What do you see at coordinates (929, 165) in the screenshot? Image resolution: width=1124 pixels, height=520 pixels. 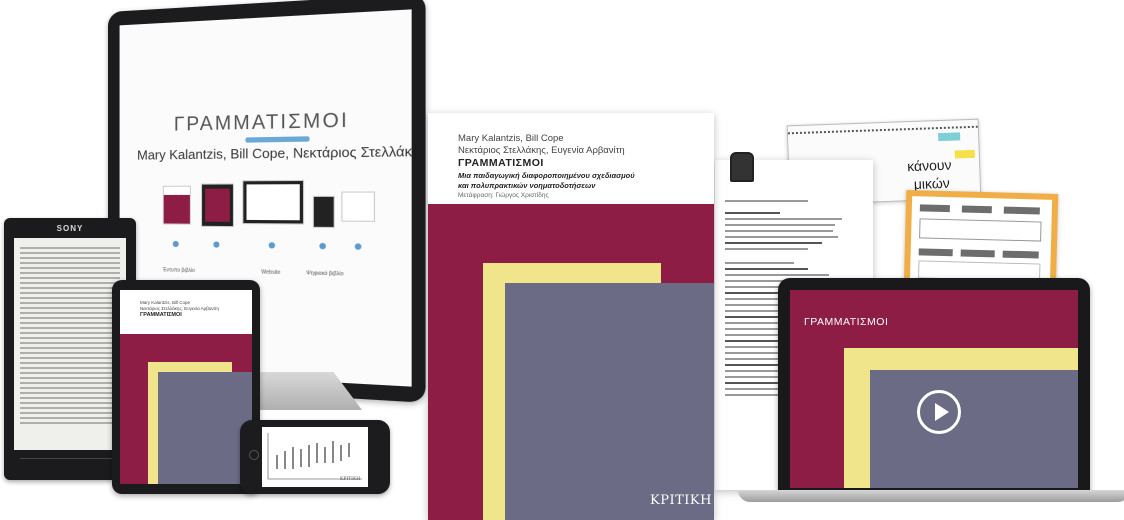 I see `notebook-text-1: κάνουν` at bounding box center [929, 165].